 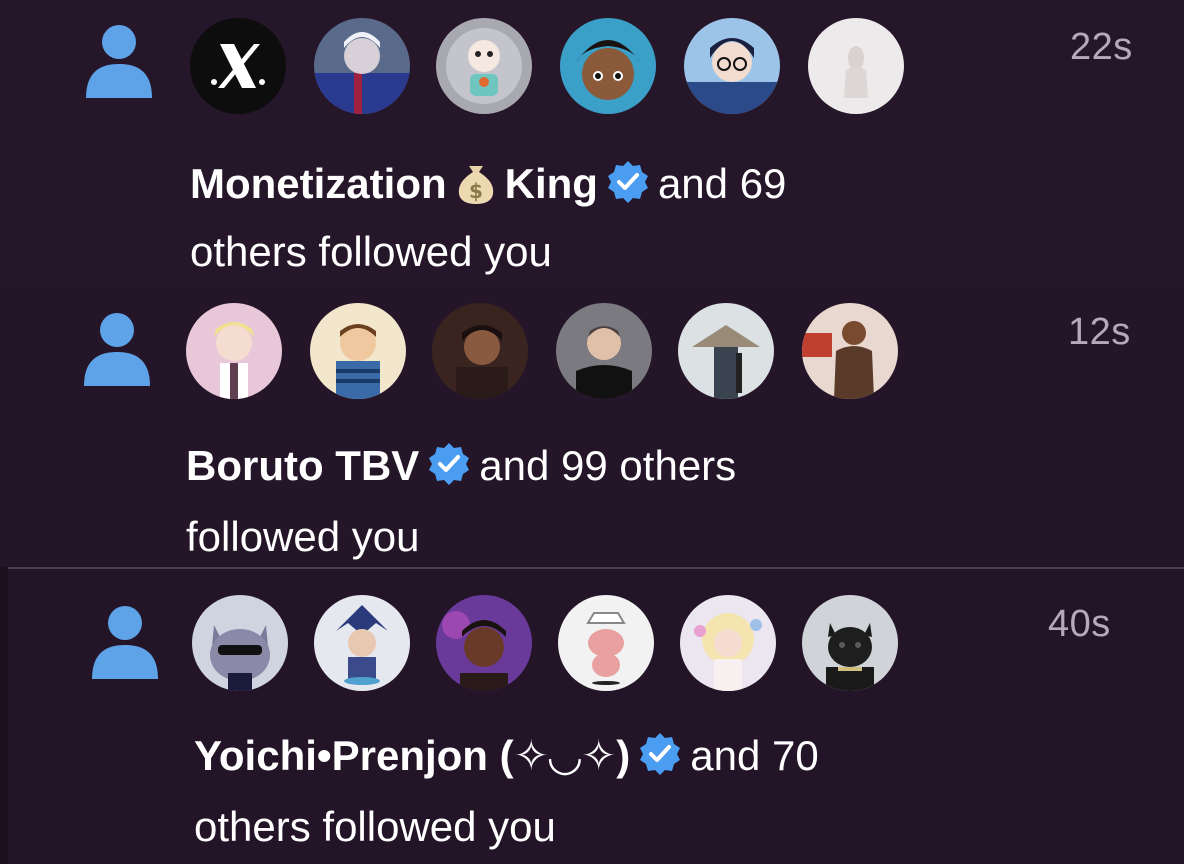 I want to click on chibi-warrior-avatar, so click(x=362, y=643).